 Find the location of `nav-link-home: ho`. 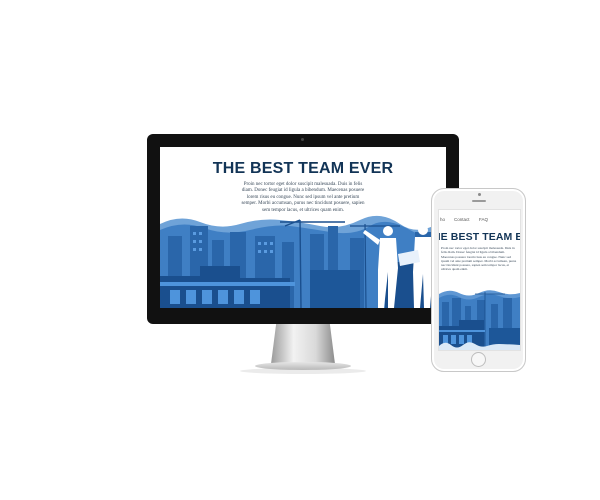

nav-link-home: ho is located at coordinates (442, 219).